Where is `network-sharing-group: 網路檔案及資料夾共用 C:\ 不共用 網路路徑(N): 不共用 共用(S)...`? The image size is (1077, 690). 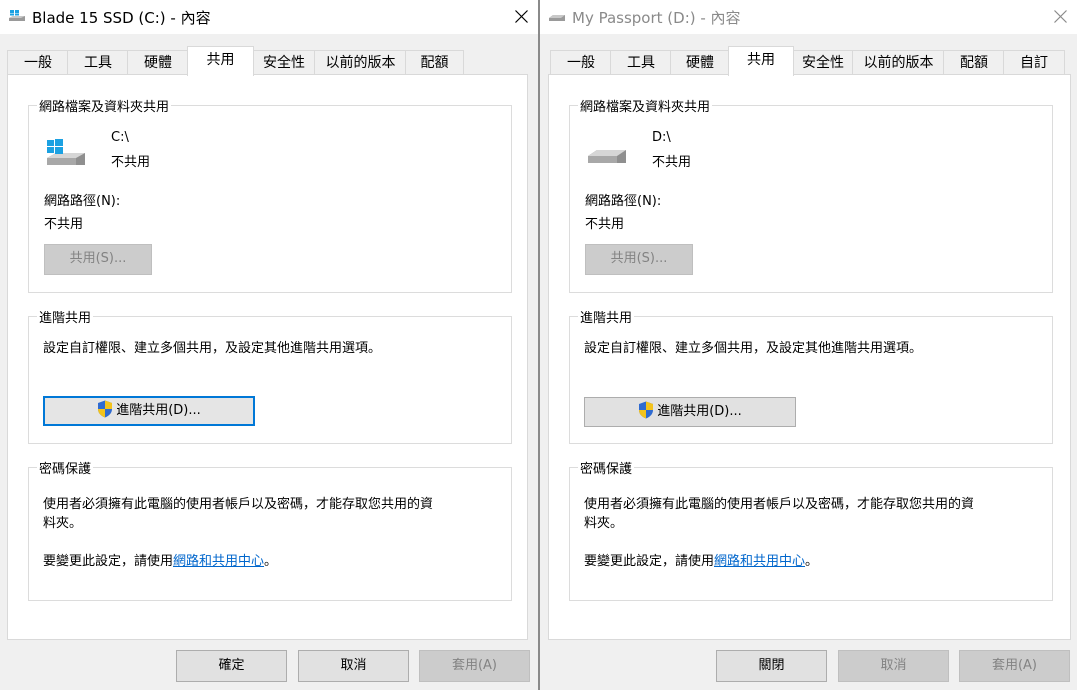
network-sharing-group: 網路檔案及資料夾共用 C:\ 不共用 網路路徑(N): 不共用 共用(S)... is located at coordinates (270, 194).